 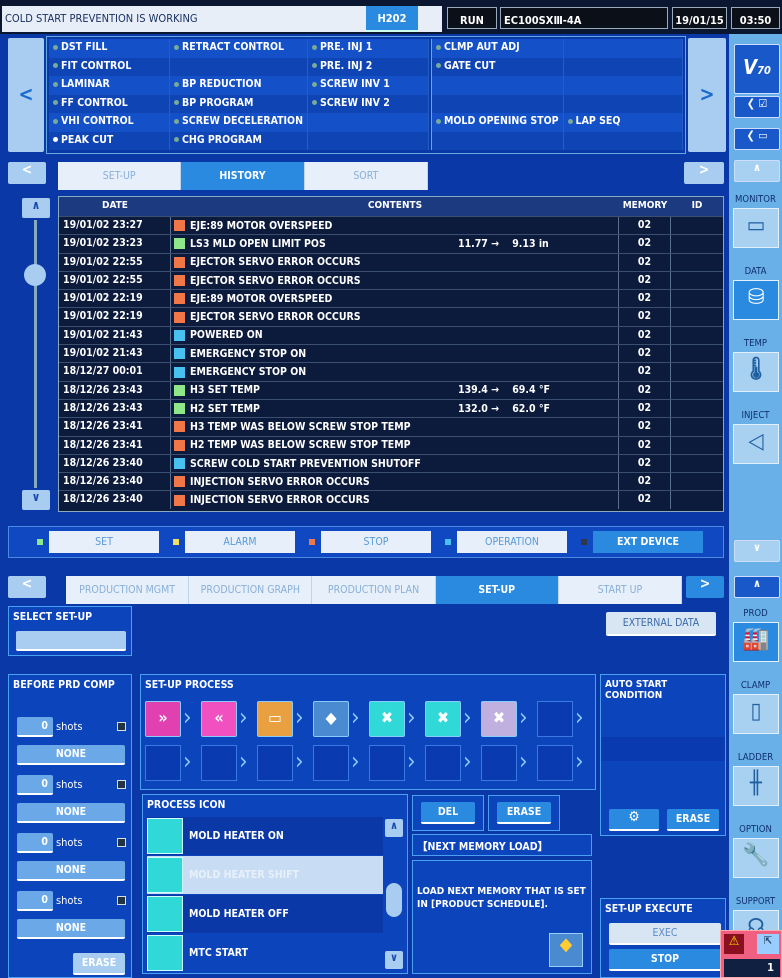 What do you see at coordinates (392, 19) in the screenshot?
I see `tab-h202: H202` at bounding box center [392, 19].